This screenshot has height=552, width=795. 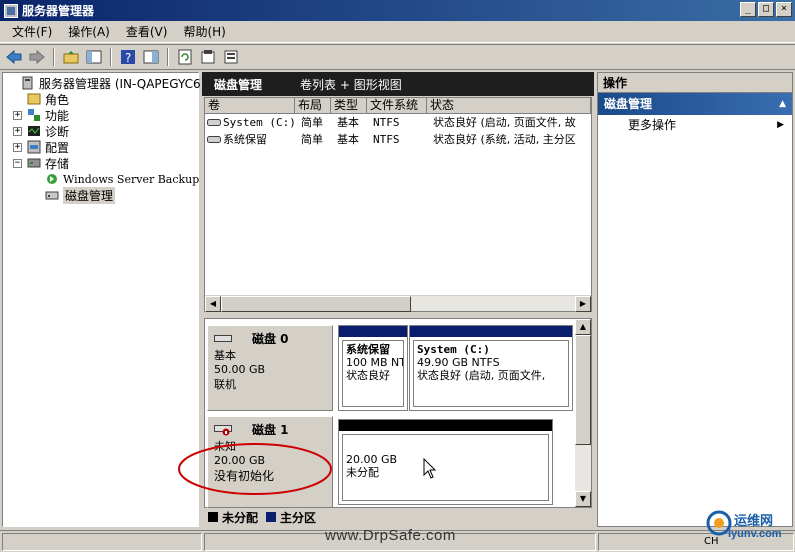 What do you see at coordinates (397, 10) in the screenshot?
I see `title-bar: 服务器管理器 _ □ ×` at bounding box center [397, 10].